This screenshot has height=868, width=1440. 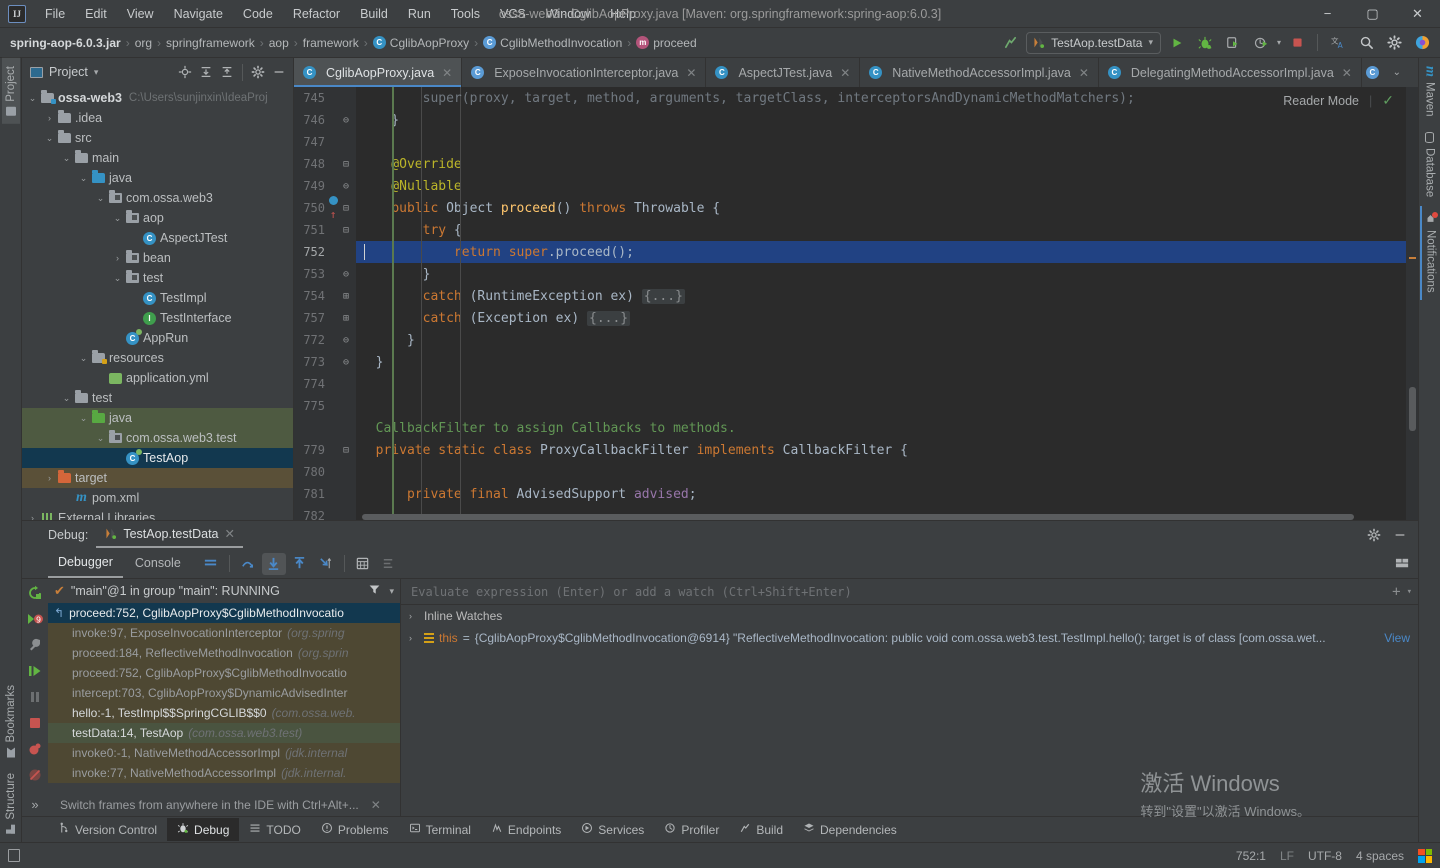 What do you see at coordinates (325, 362) in the screenshot?
I see `gutter-line: 773 ⊖` at bounding box center [325, 362].